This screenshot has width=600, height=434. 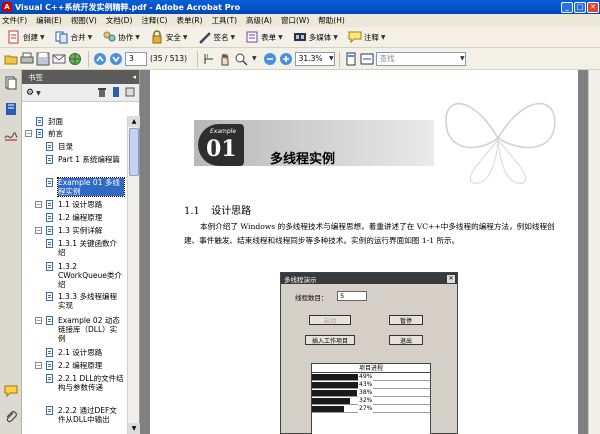 What do you see at coordinates (116, 59) in the screenshot?
I see `next-page-icon` at bounding box center [116, 59].